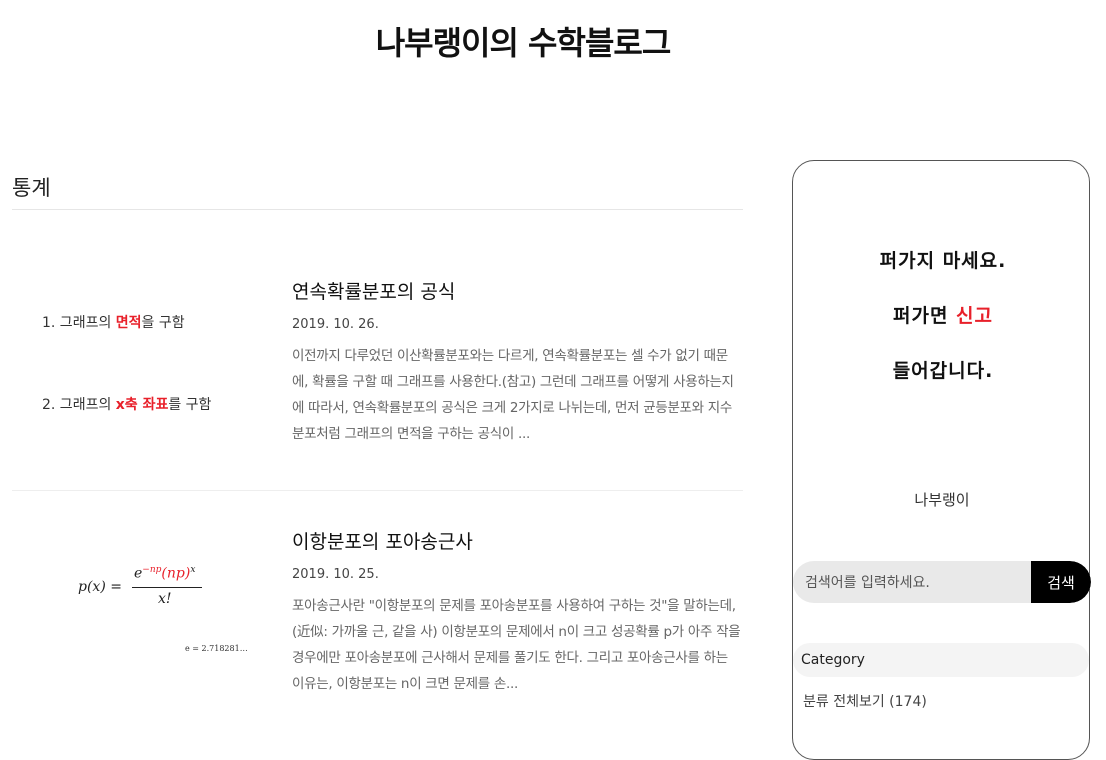 This screenshot has height=760, width=1106. What do you see at coordinates (335, 574) in the screenshot?
I see `post-date: 2019. 10. 25.` at bounding box center [335, 574].